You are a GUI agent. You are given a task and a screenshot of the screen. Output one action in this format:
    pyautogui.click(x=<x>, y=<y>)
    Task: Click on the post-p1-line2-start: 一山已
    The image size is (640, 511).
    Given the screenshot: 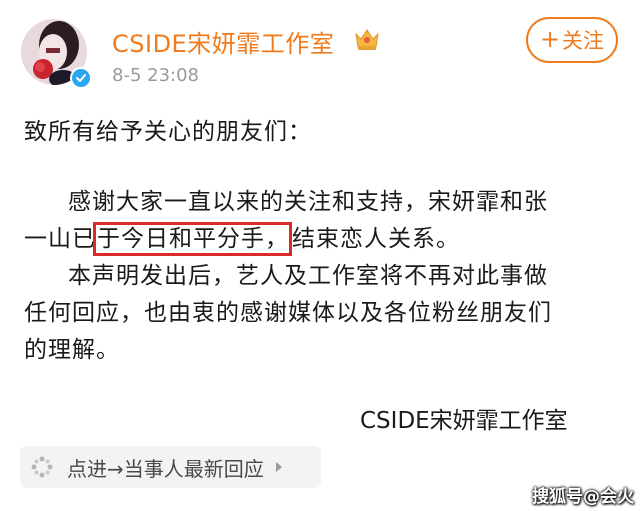 What is the action you would take?
    pyautogui.click(x=60, y=239)
    